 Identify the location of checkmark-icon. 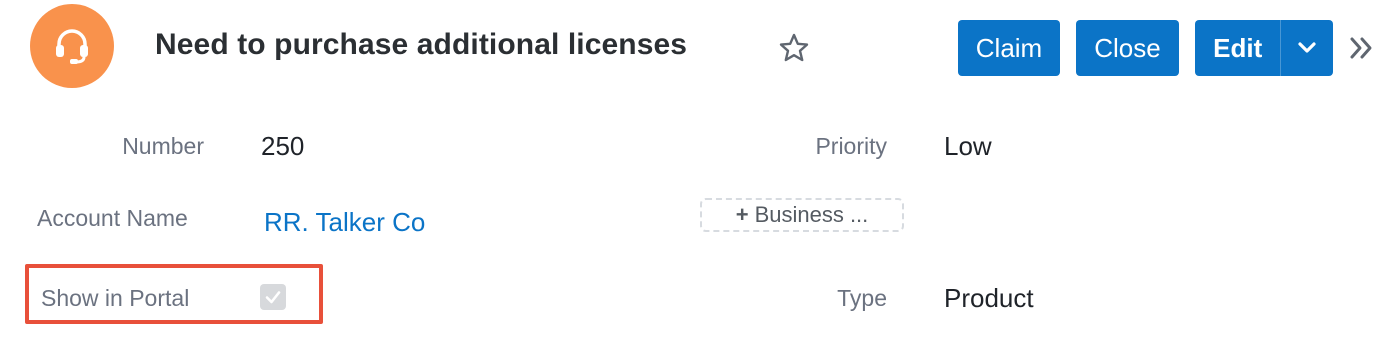
(273, 297).